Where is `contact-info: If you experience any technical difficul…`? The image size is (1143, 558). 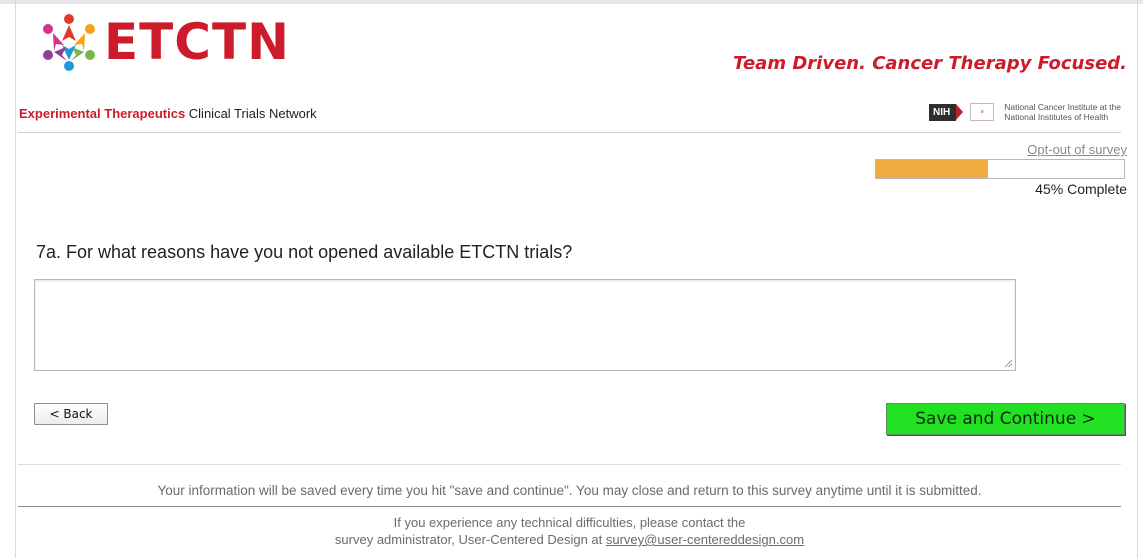
contact-info: If you experience any technical difficul… is located at coordinates (569, 531).